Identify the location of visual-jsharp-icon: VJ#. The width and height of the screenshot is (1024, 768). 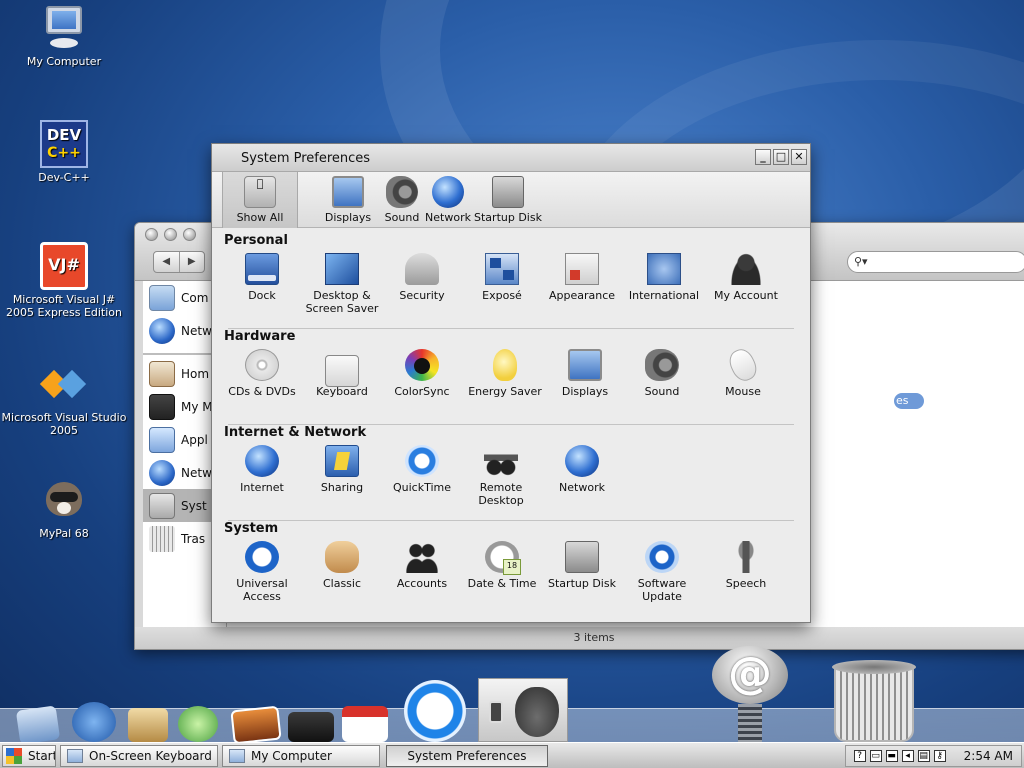
(64, 266).